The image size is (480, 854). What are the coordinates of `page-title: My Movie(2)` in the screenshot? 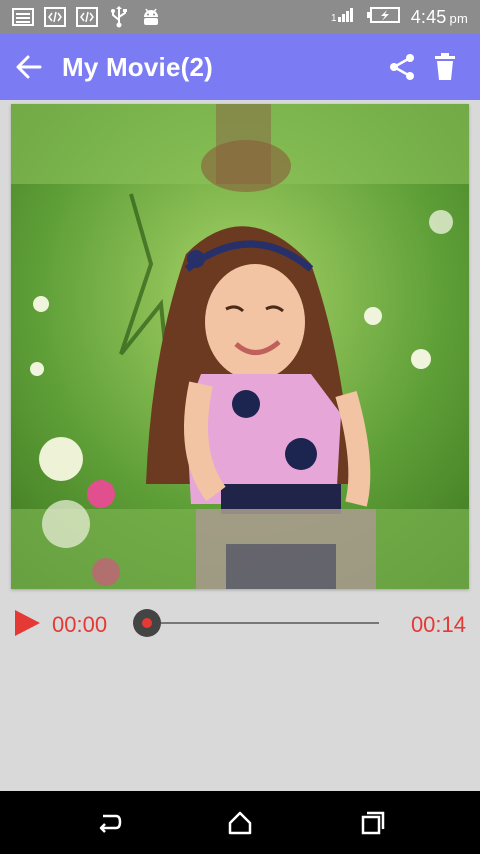 It's located at (138, 67).